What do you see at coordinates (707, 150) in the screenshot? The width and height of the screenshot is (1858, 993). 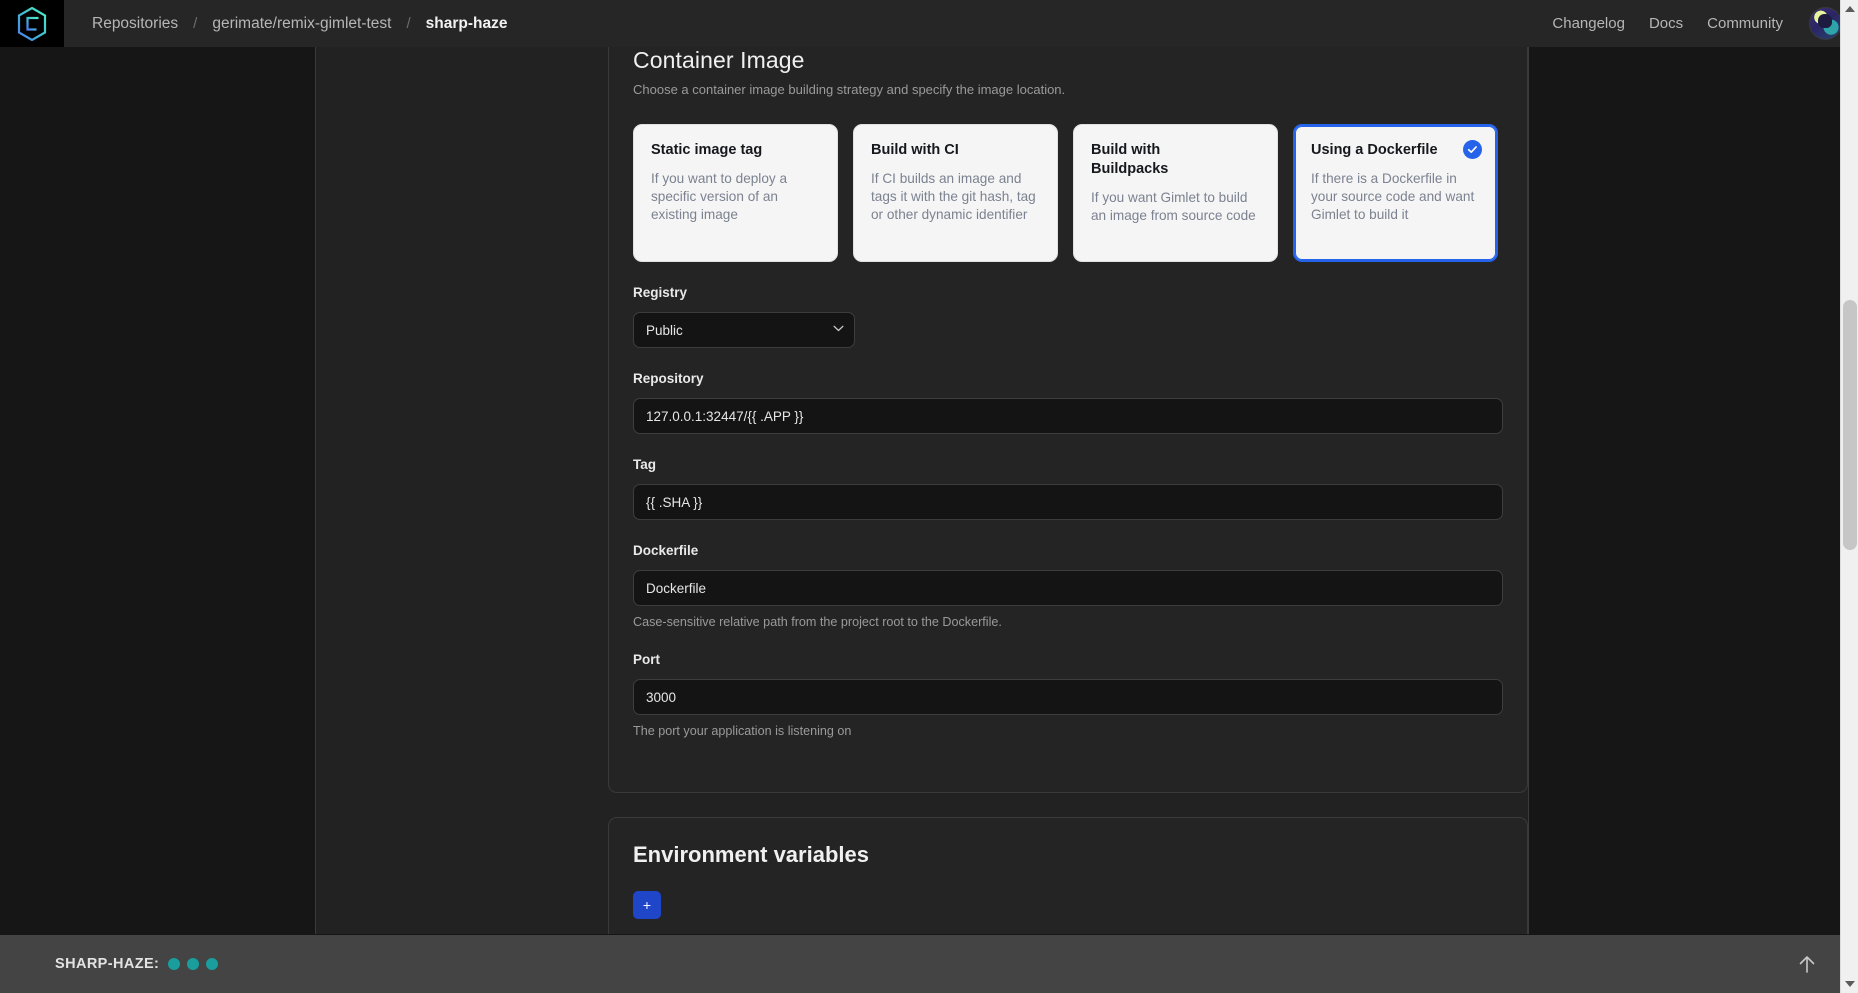 I see `option-title: Static image tag` at bounding box center [707, 150].